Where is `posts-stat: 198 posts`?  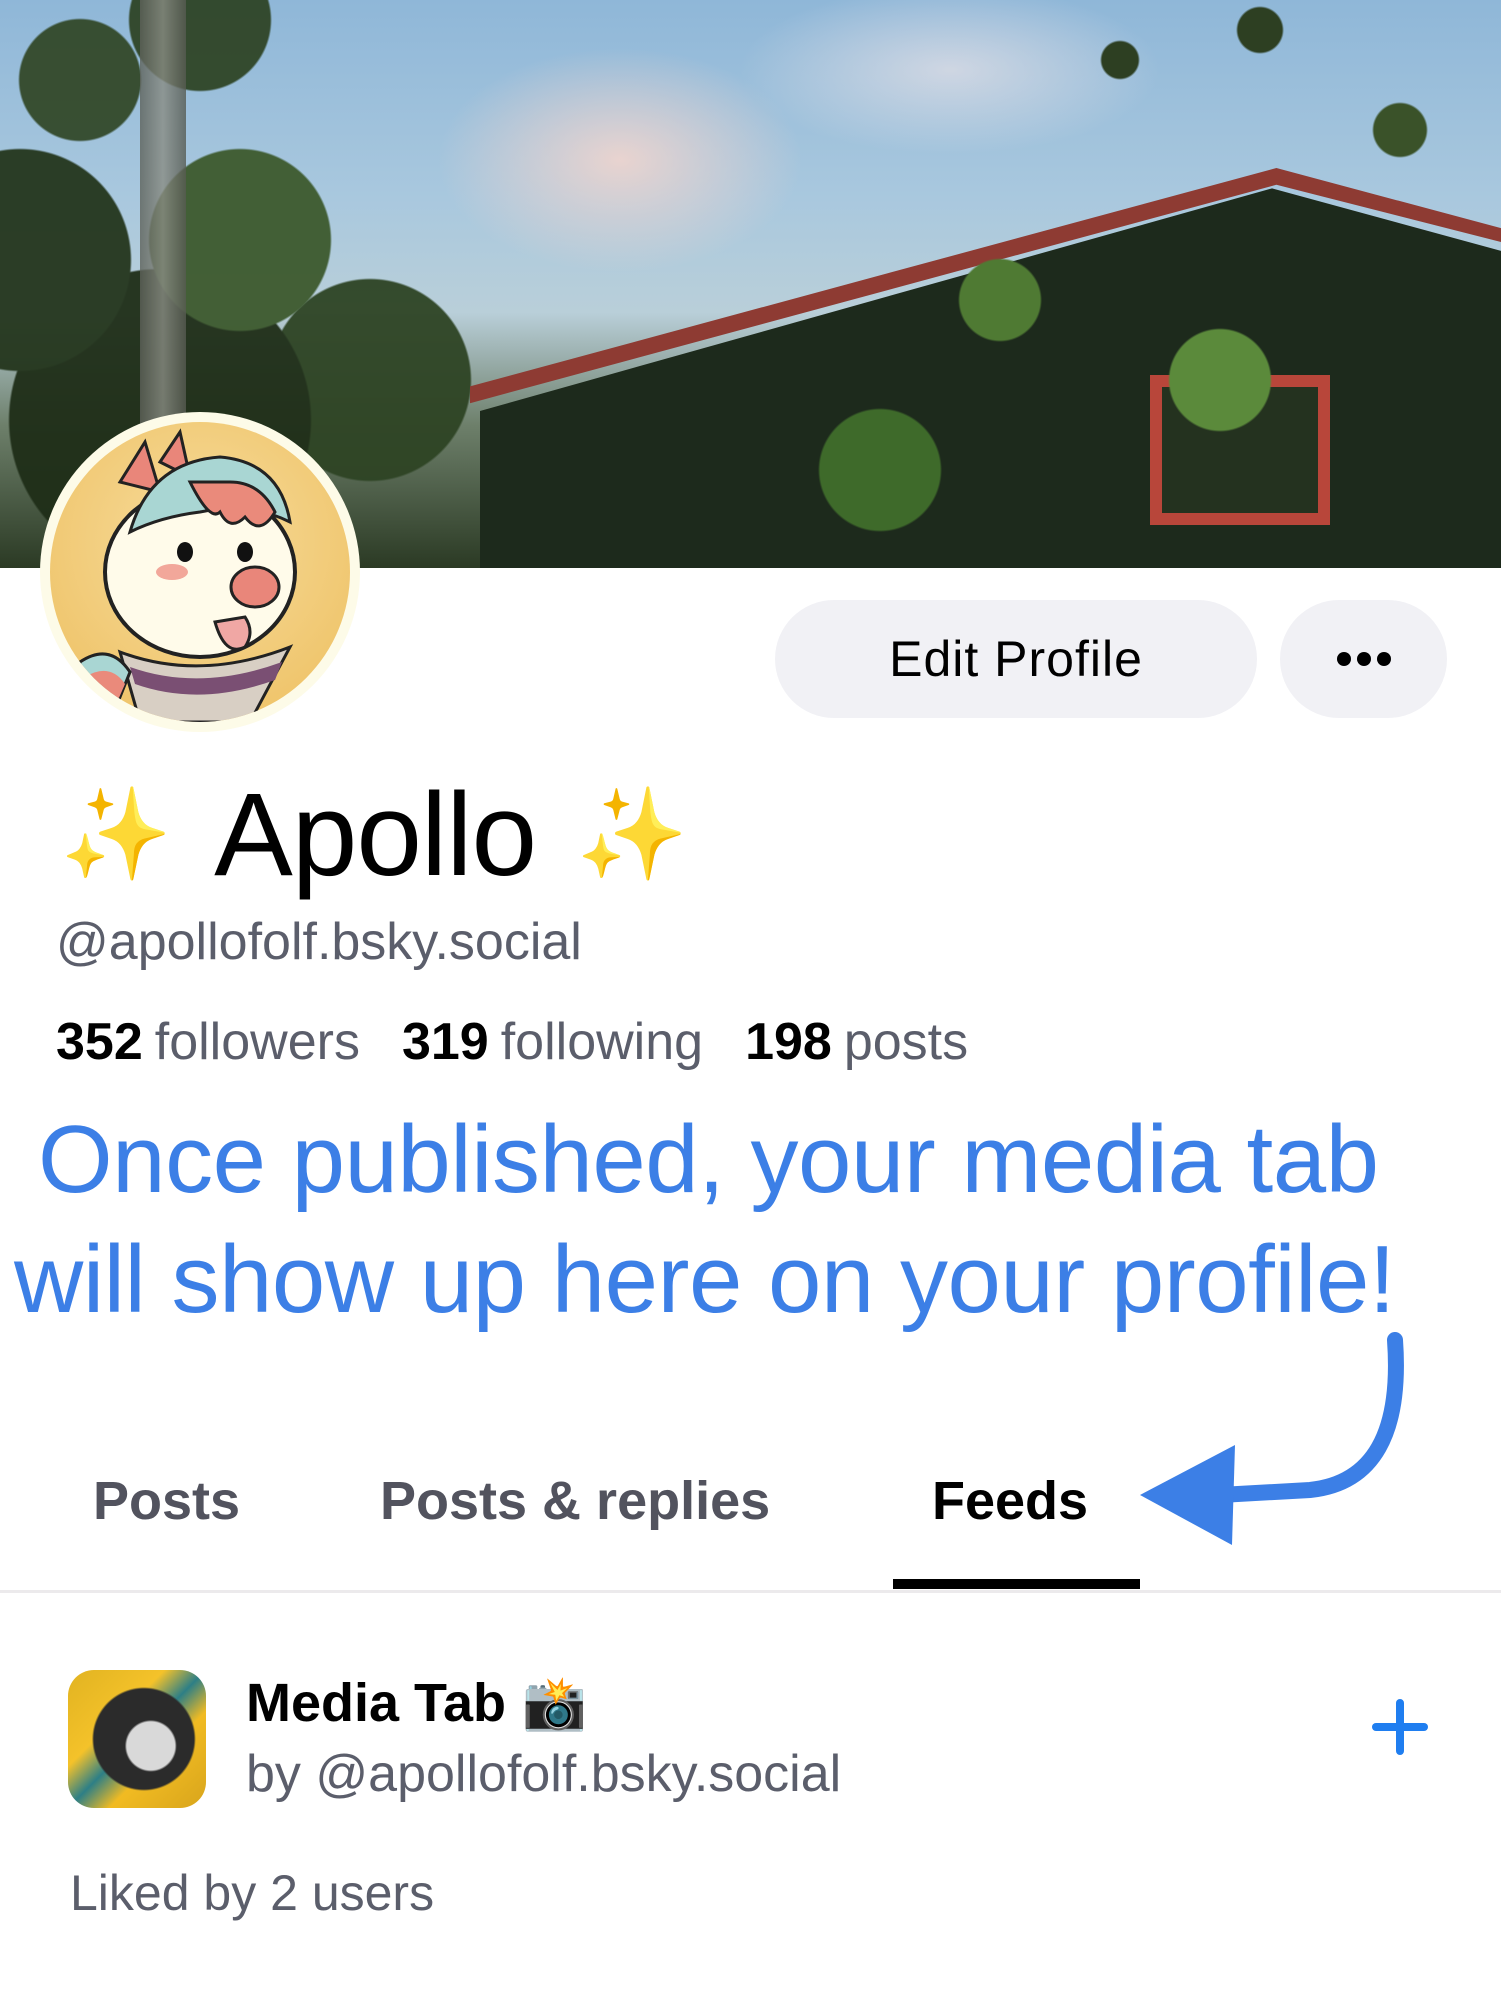
posts-stat: 198 posts is located at coordinates (856, 1042).